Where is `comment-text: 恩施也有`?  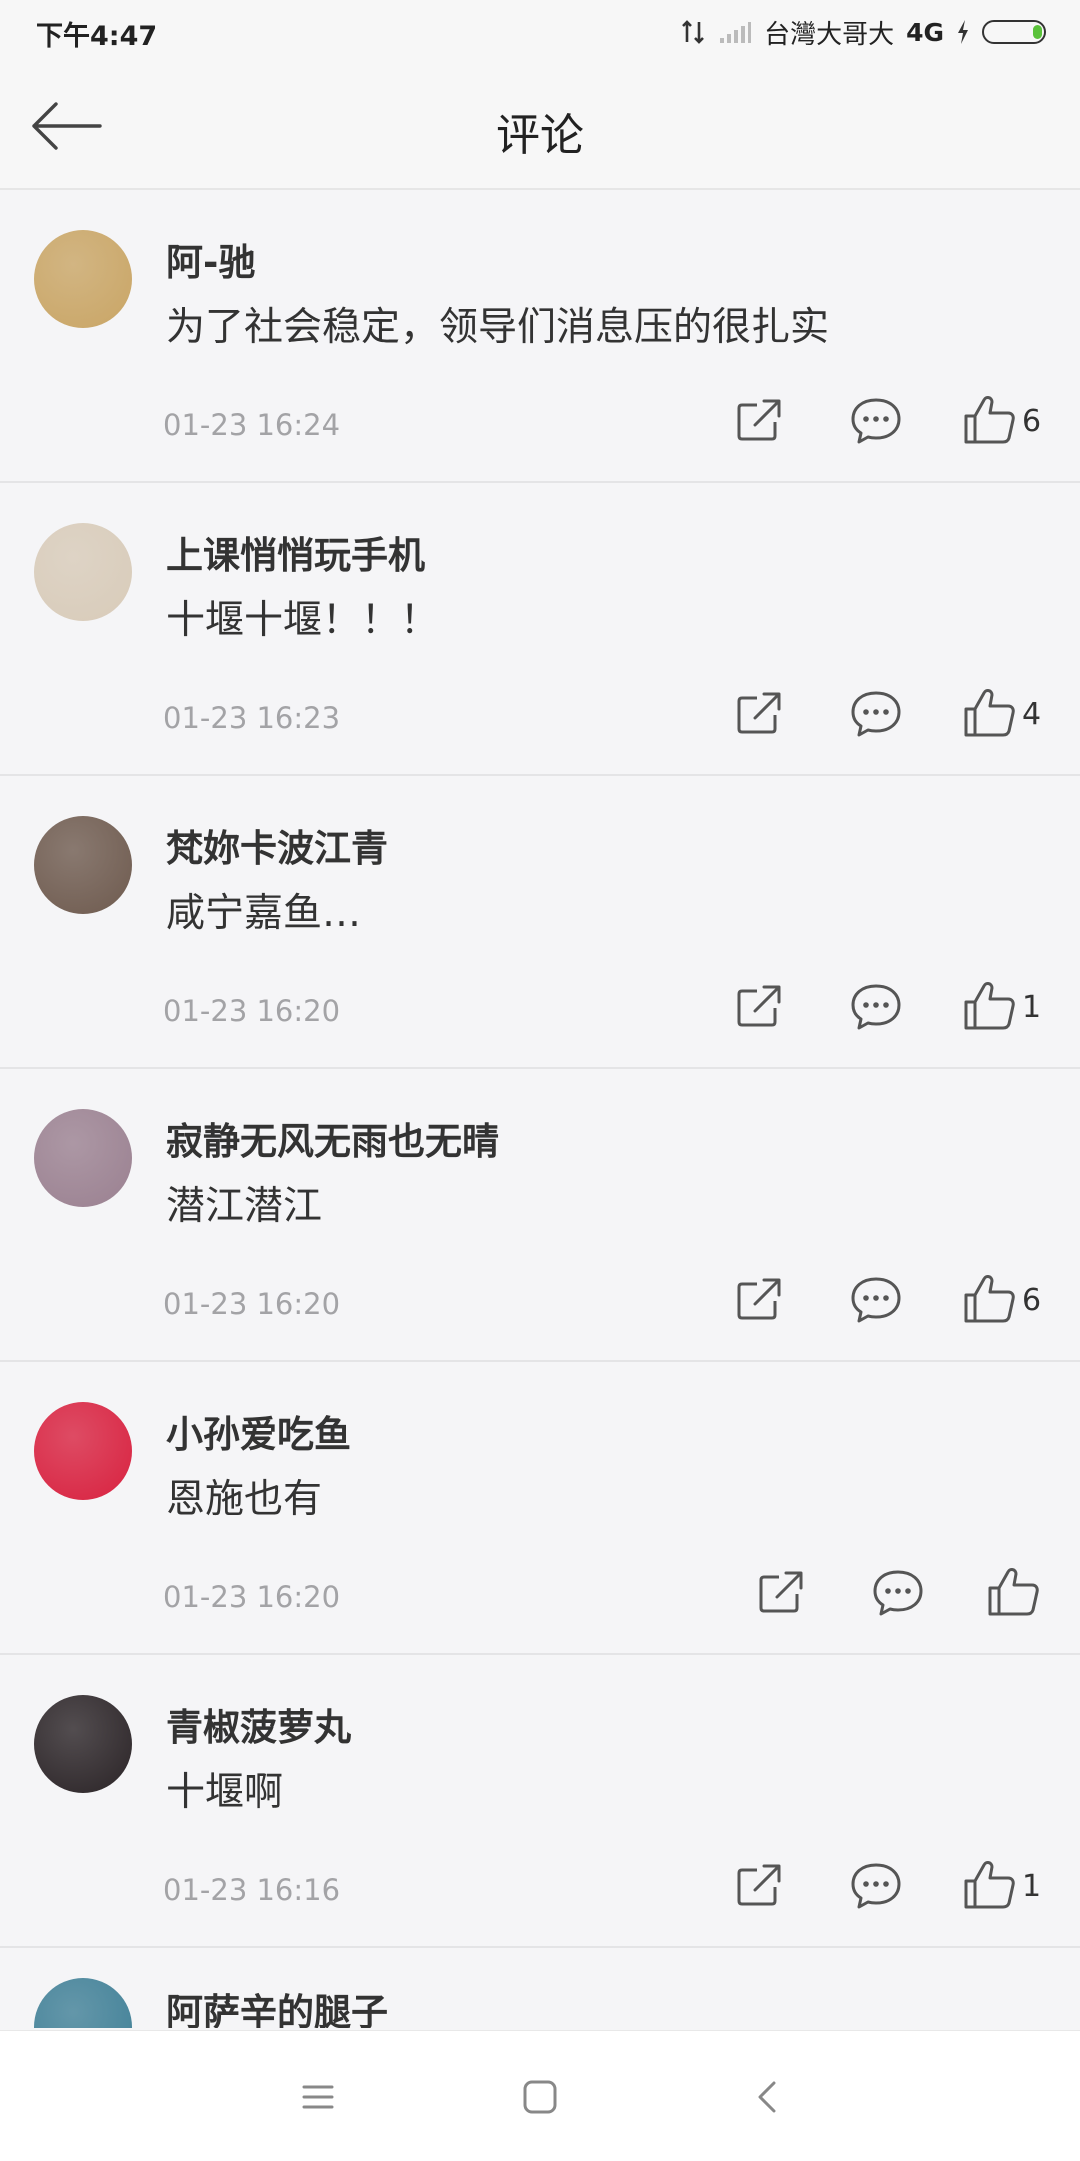
comment-text: 恩施也有 is located at coordinates (244, 1499).